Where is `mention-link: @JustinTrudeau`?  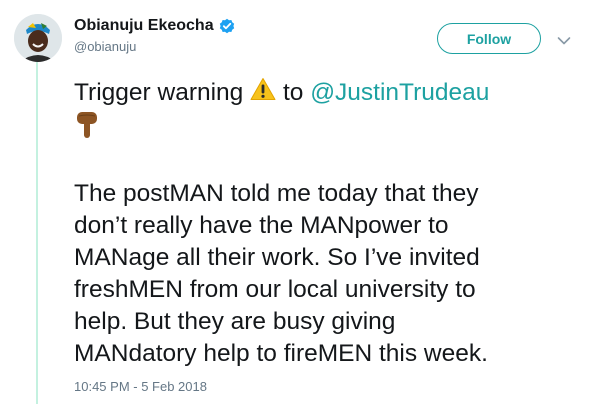
mention-link: @JustinTrudeau is located at coordinates (399, 92).